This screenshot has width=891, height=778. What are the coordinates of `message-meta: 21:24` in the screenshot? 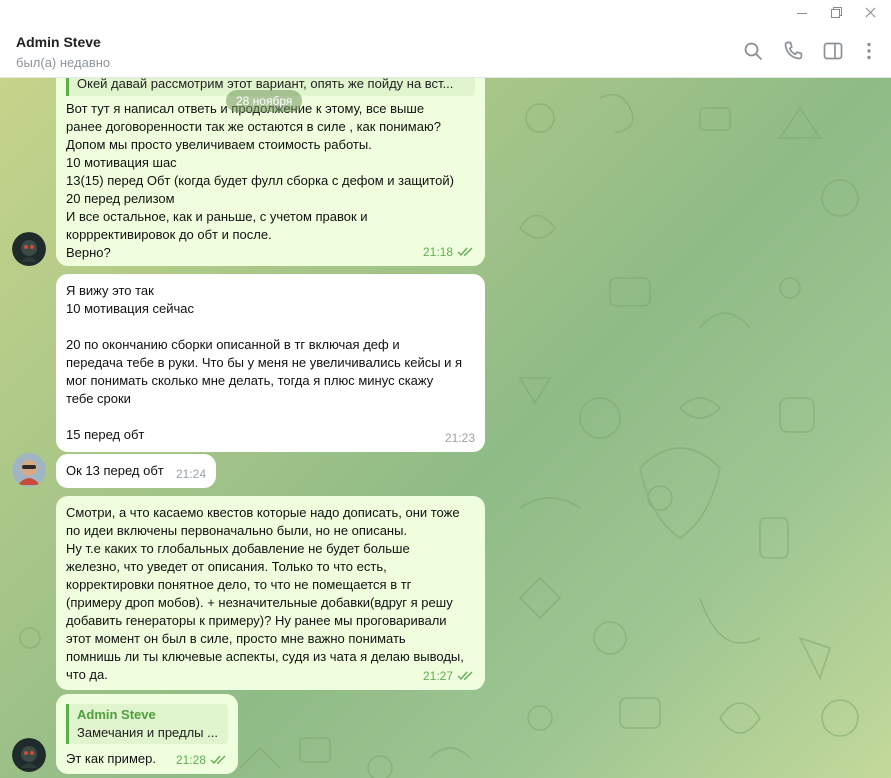 It's located at (191, 474).